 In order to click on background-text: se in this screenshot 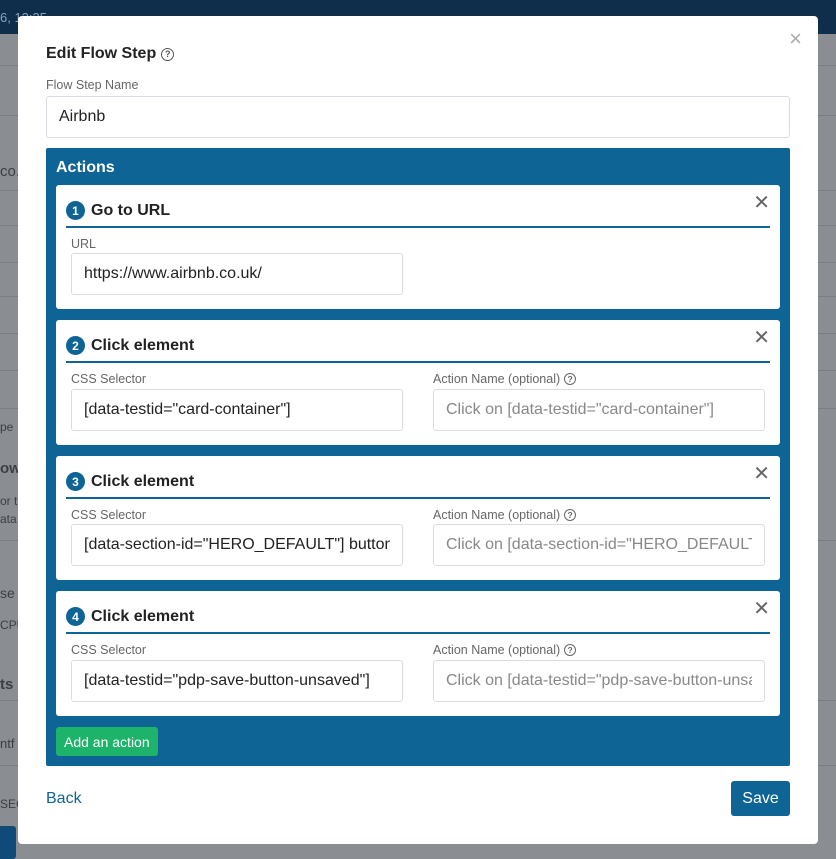, I will do `click(7, 593)`.